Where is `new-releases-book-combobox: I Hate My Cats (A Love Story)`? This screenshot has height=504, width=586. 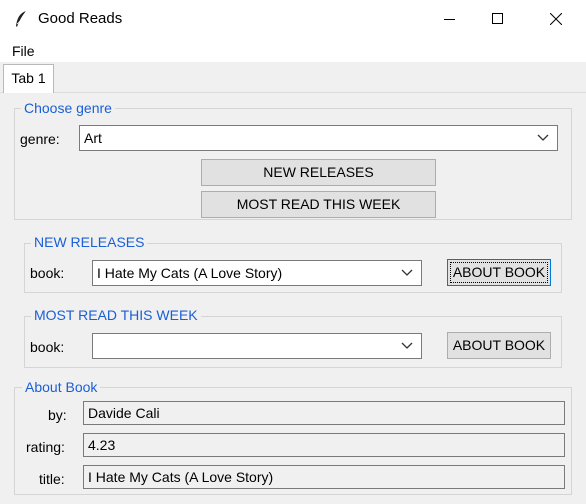
new-releases-book-combobox: I Hate My Cats (A Love Story) is located at coordinates (257, 273).